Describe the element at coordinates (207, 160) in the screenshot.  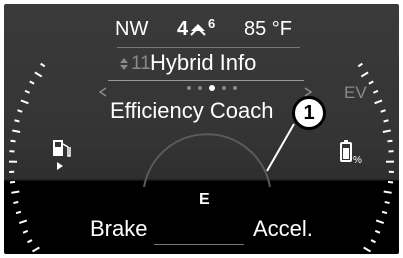
I see `efficiency-arc` at that location.